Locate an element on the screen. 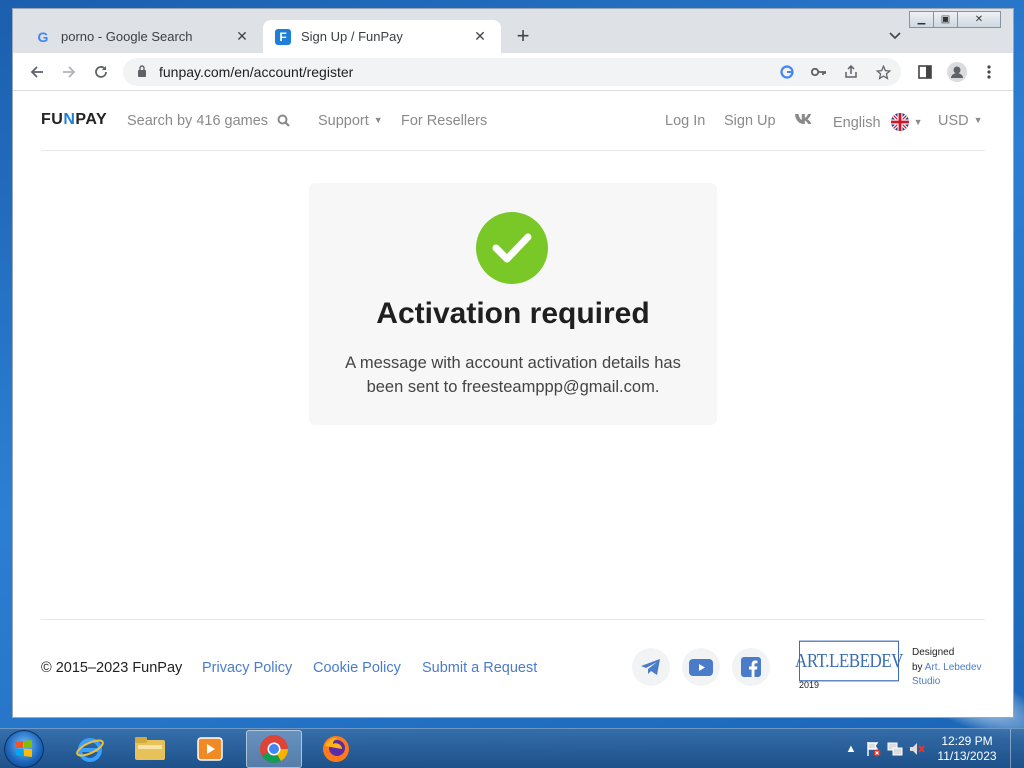  url-text: funpay.com/en/account/register is located at coordinates (256, 72).